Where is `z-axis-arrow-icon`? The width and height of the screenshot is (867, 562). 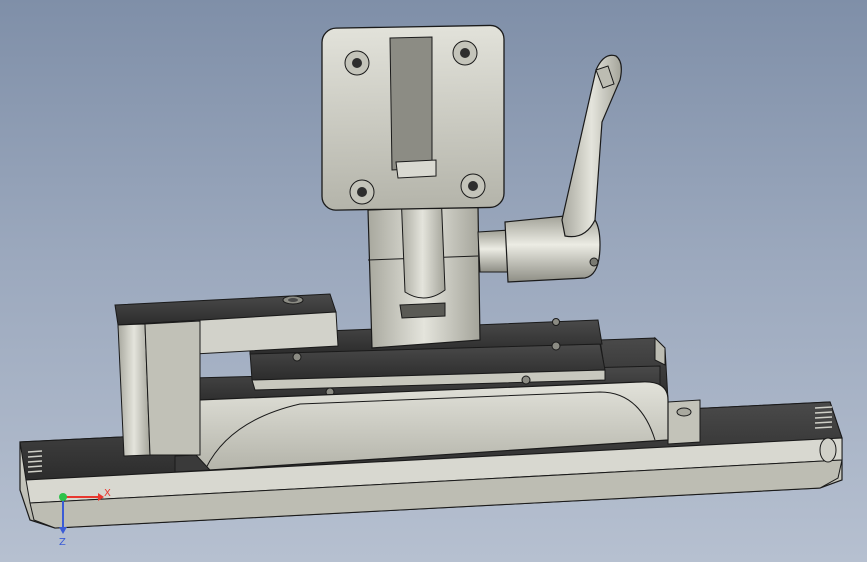 z-axis-arrow-icon is located at coordinates (63, 515).